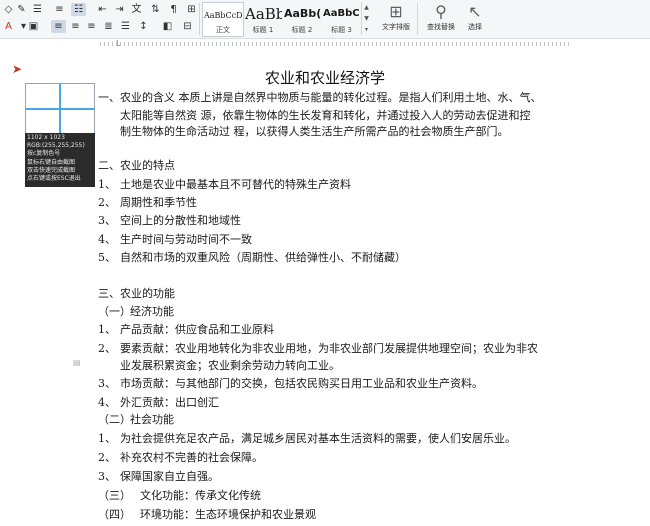  What do you see at coordinates (325, 43) in the screenshot?
I see `horizontal-ruler: L` at bounding box center [325, 43].